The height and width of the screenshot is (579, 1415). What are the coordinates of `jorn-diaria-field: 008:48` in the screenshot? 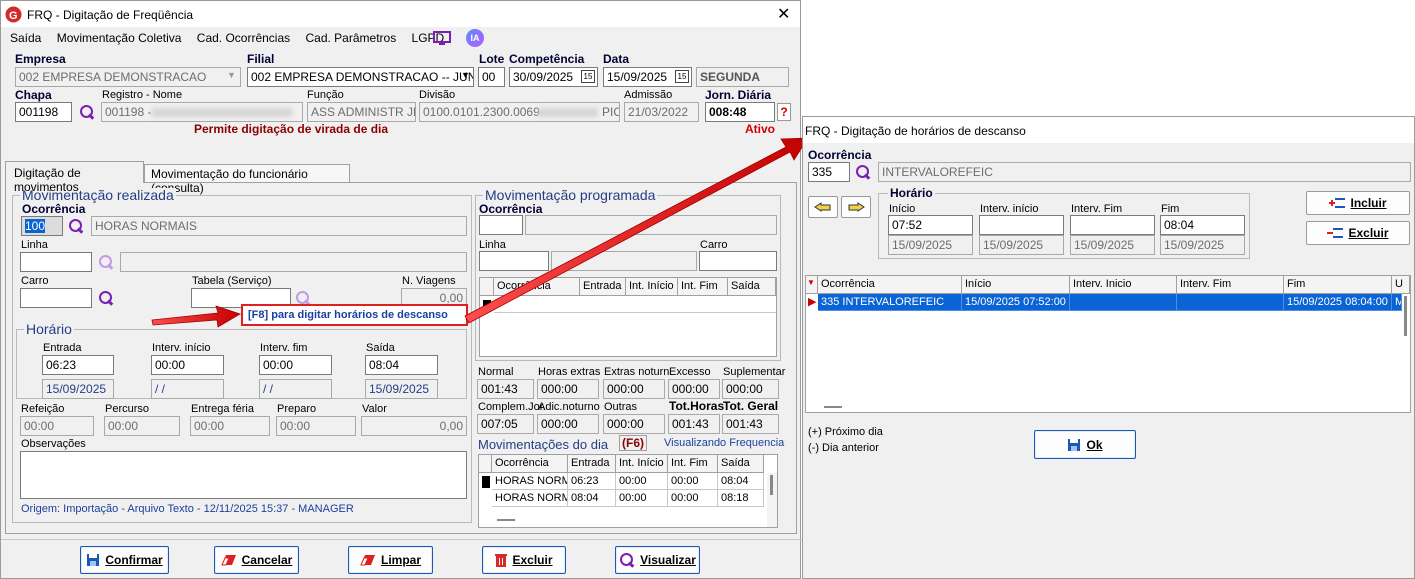 It's located at (740, 112).